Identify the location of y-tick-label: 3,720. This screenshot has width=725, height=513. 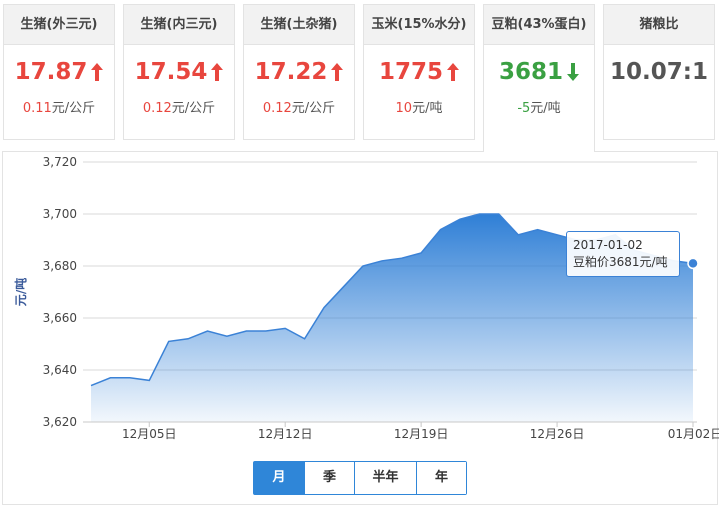
(60, 162).